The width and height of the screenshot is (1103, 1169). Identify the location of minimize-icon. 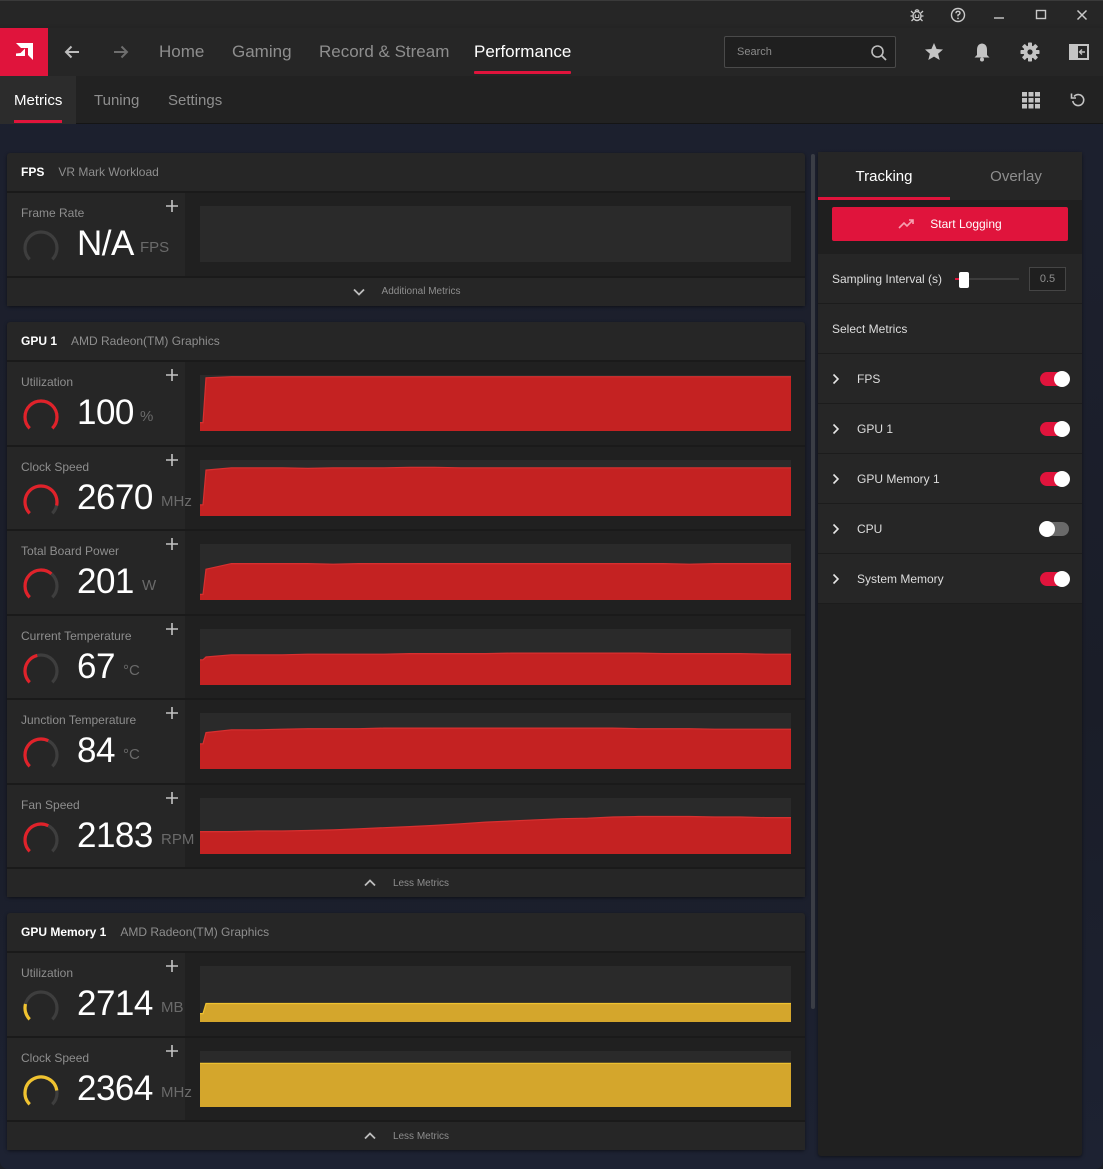
(999, 15).